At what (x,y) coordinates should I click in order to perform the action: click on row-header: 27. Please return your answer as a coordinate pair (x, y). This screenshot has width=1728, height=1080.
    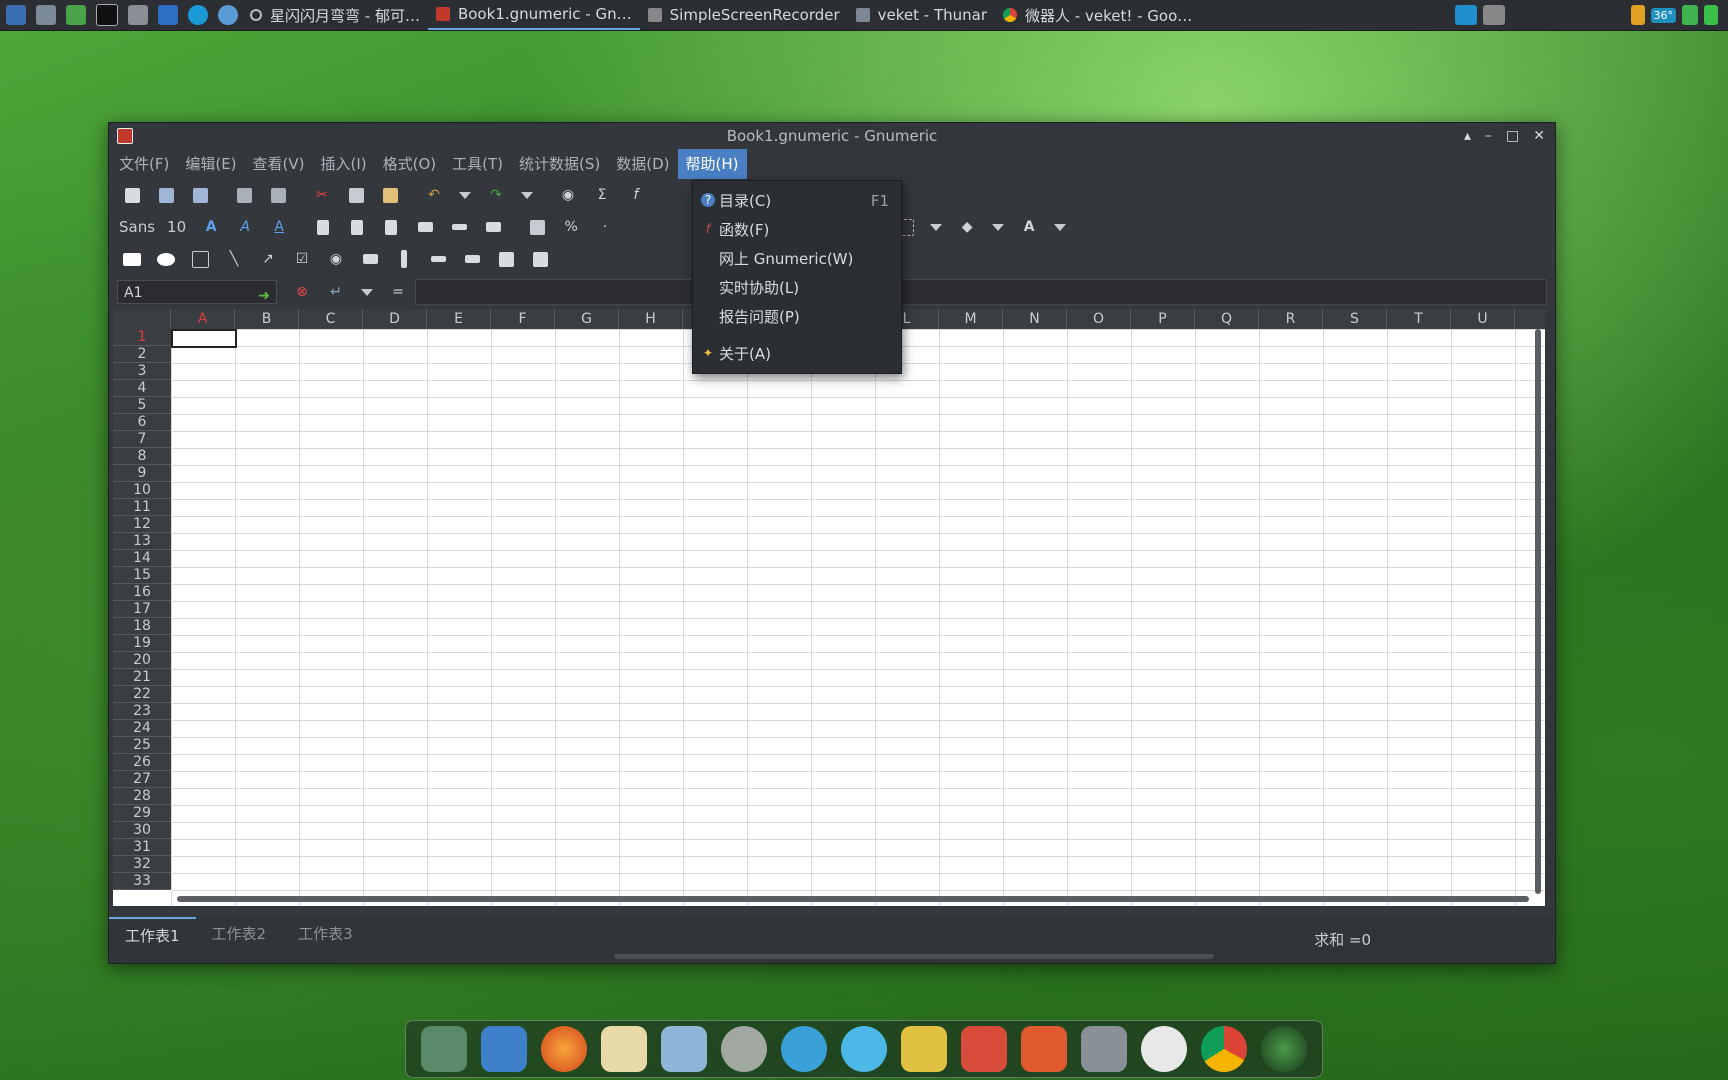
    Looking at the image, I should click on (142, 779).